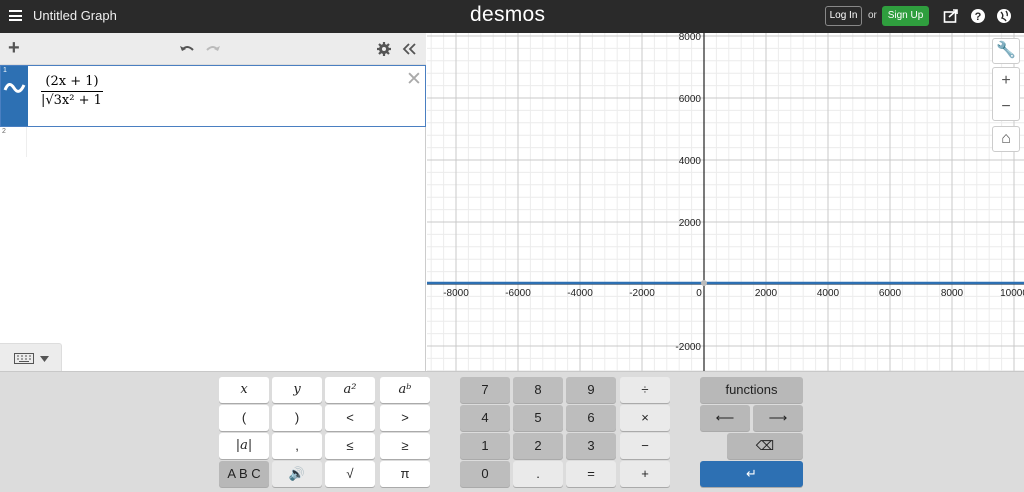 This screenshot has height=492, width=1024. I want to click on key-divide: ÷, so click(645, 390).